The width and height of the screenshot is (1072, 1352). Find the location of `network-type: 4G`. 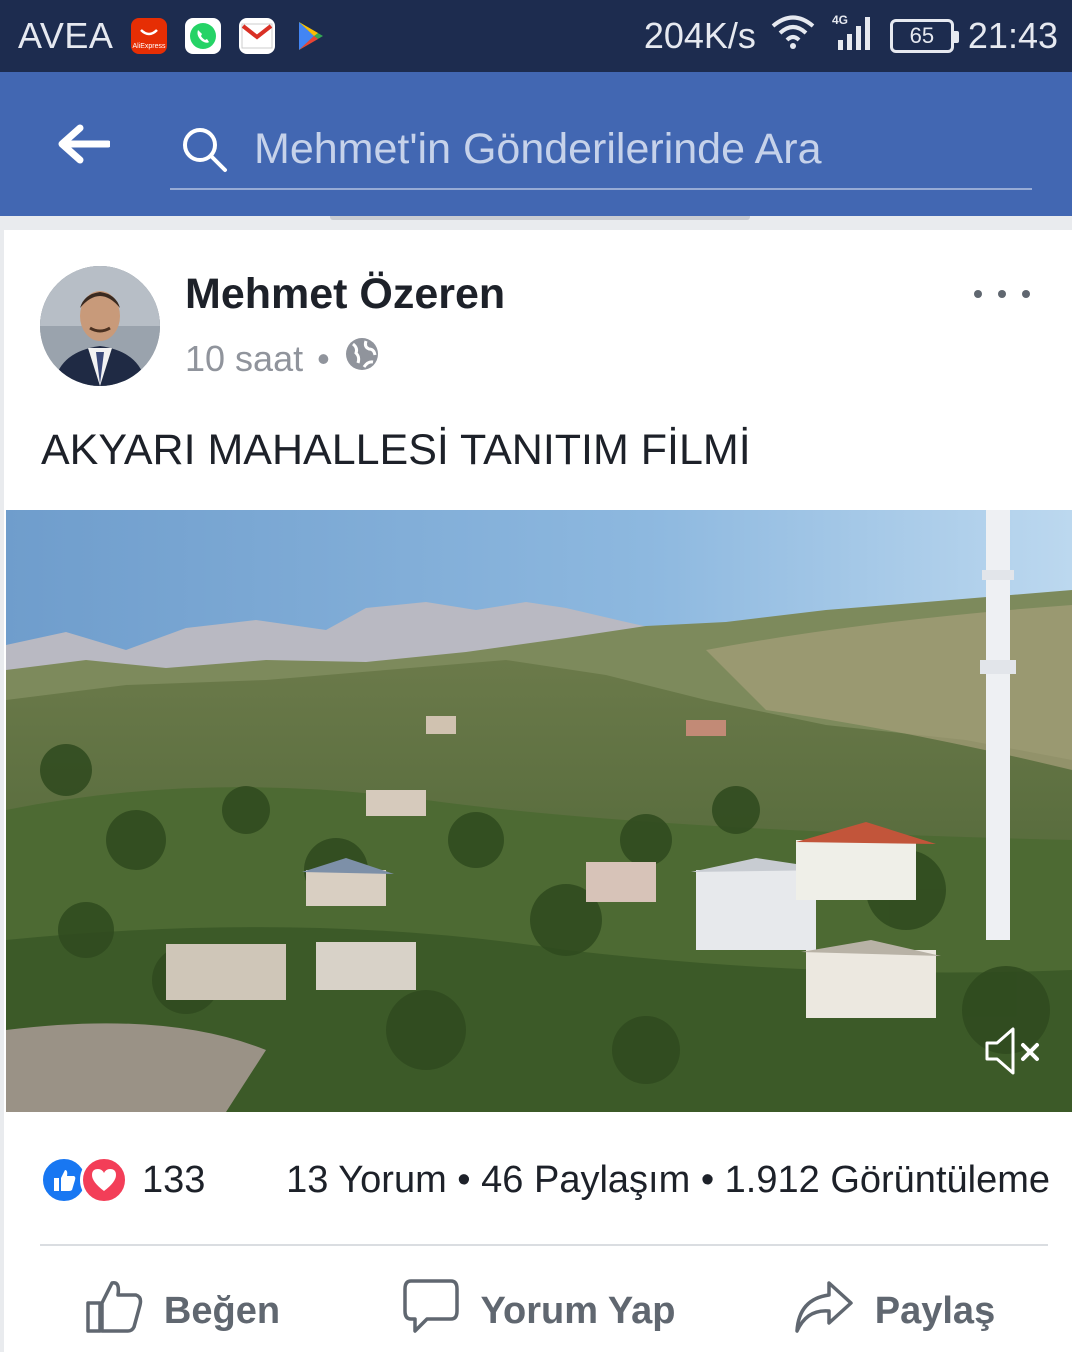

network-type: 4G is located at coordinates (840, 20).